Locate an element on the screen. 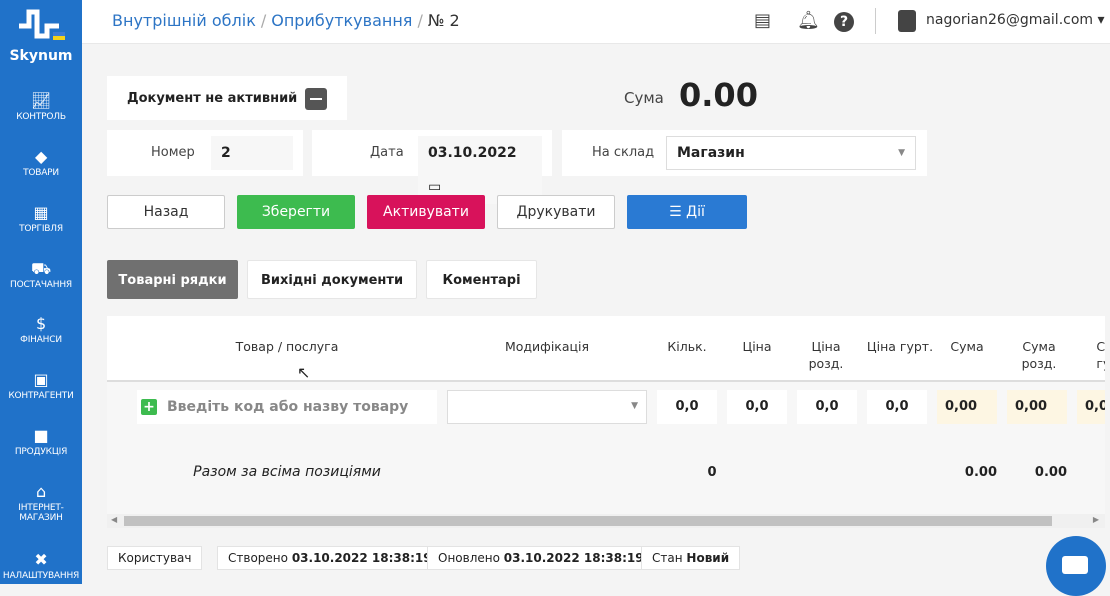 The width and height of the screenshot is (1110, 596). sidebar-item-label: КОНТРОЛЬ is located at coordinates (41, 117).